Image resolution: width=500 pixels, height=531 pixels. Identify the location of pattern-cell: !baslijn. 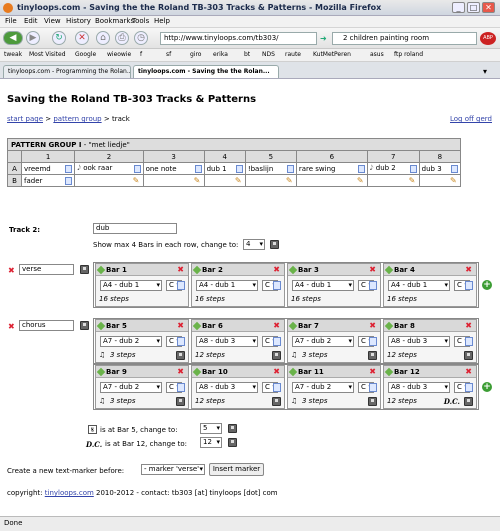
(270, 168).